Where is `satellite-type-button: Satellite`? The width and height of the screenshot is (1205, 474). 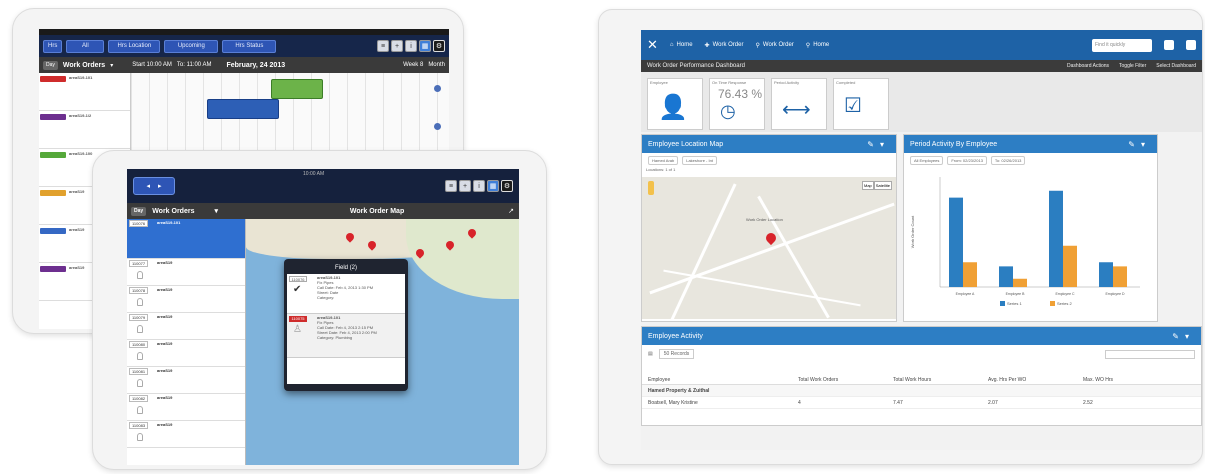 satellite-type-button: Satellite is located at coordinates (882, 185).